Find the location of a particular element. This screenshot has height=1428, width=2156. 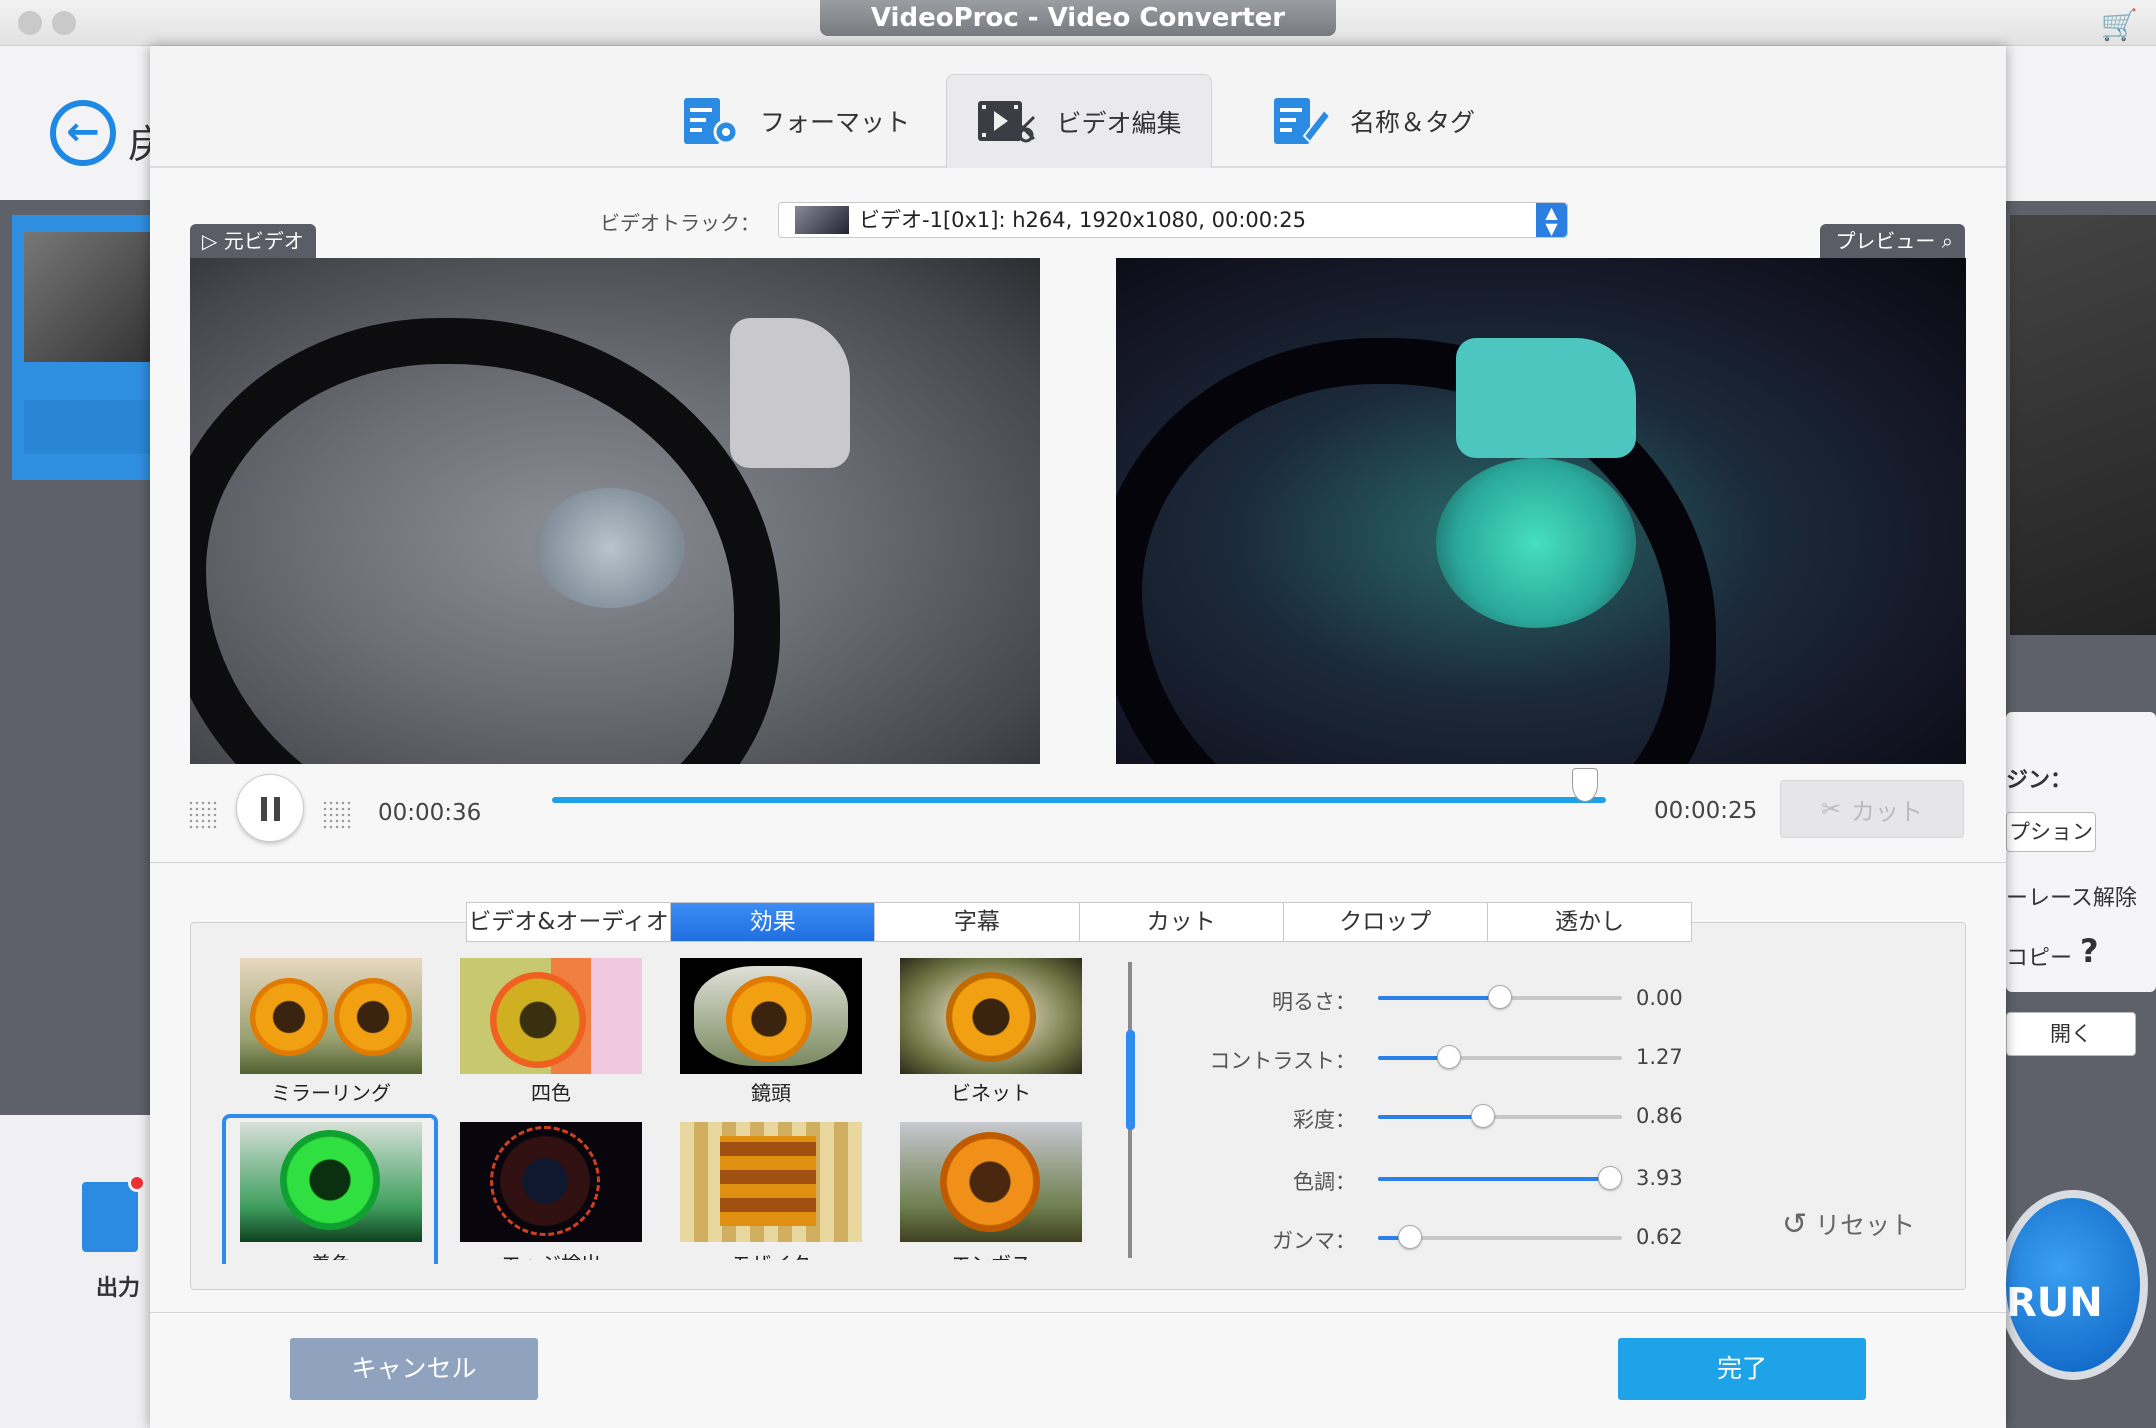

copy-checkbox: コピー is located at coordinates (2039, 956).